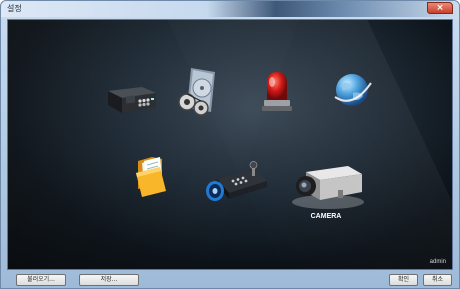  I want to click on camera-icon, so click(328, 185).